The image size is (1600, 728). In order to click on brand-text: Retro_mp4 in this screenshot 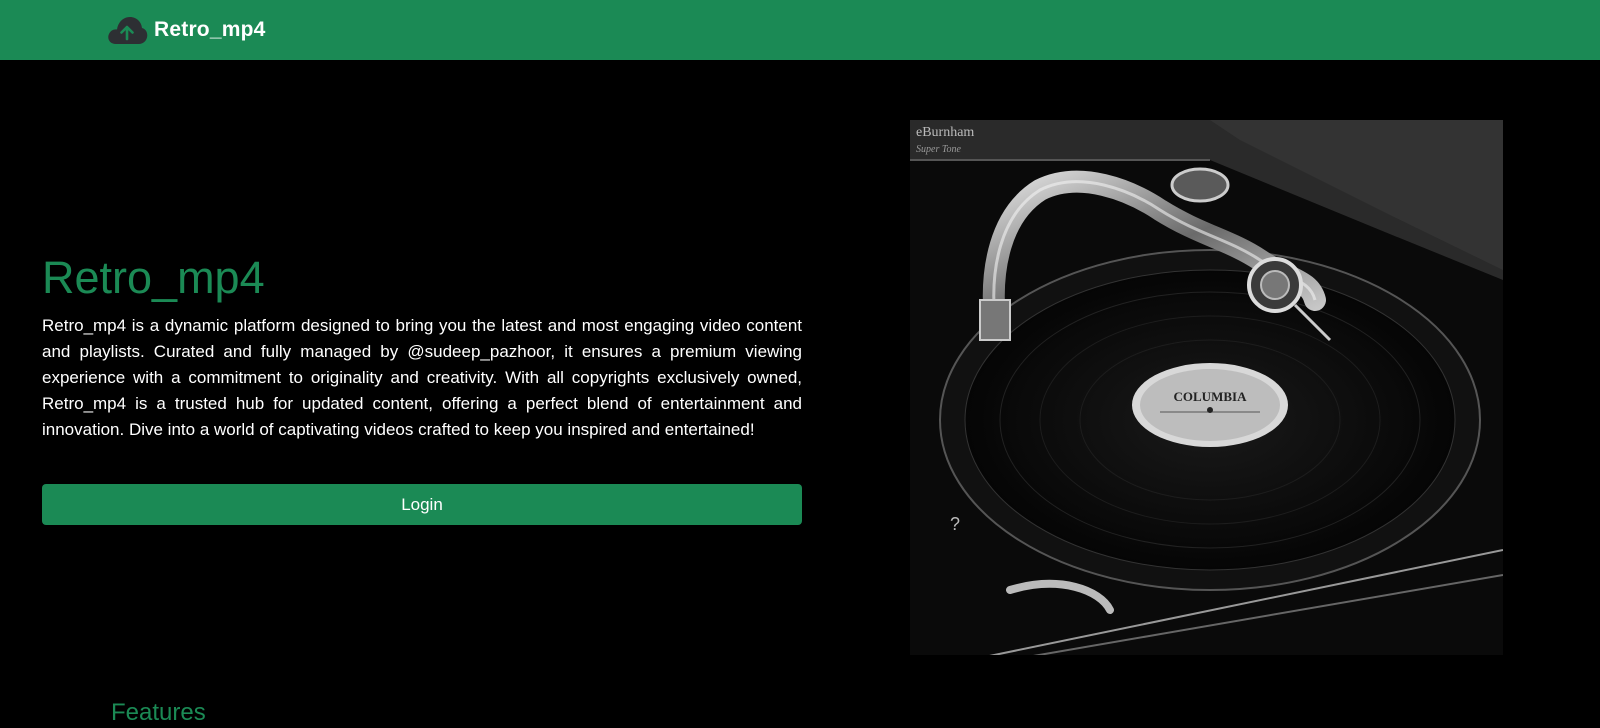, I will do `click(210, 29)`.